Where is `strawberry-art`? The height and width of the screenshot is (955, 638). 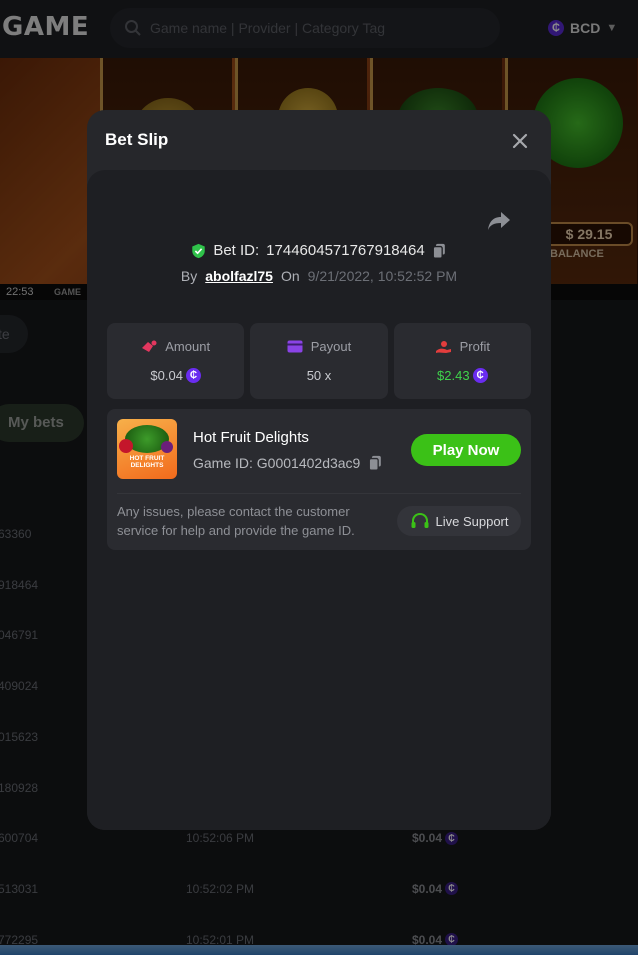
strawberry-art is located at coordinates (126, 446).